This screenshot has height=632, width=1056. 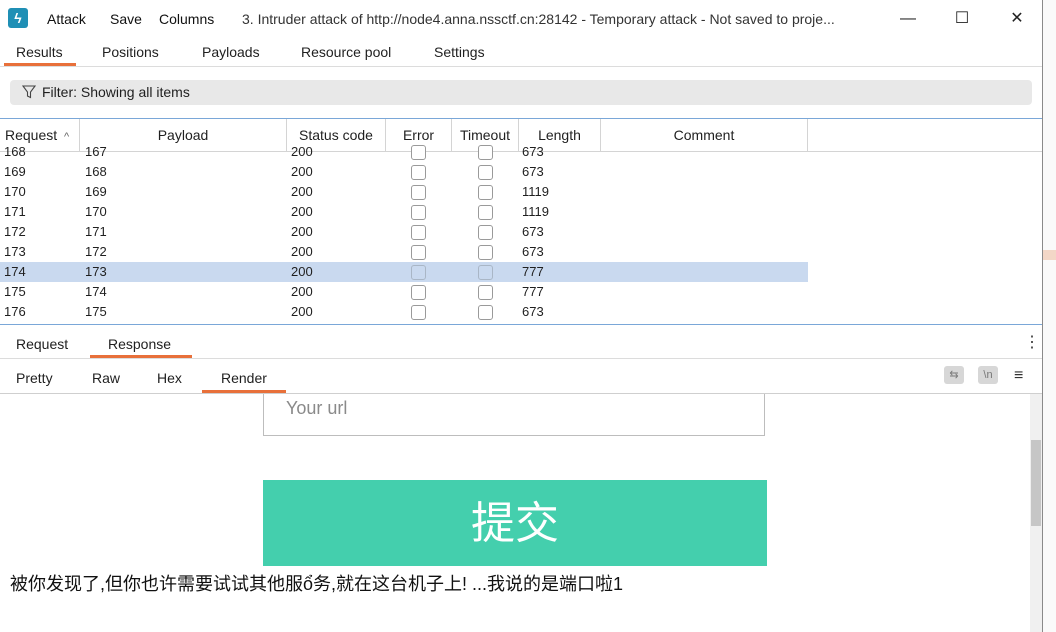 What do you see at coordinates (96, 251) in the screenshot?
I see `cell-payload: 172` at bounding box center [96, 251].